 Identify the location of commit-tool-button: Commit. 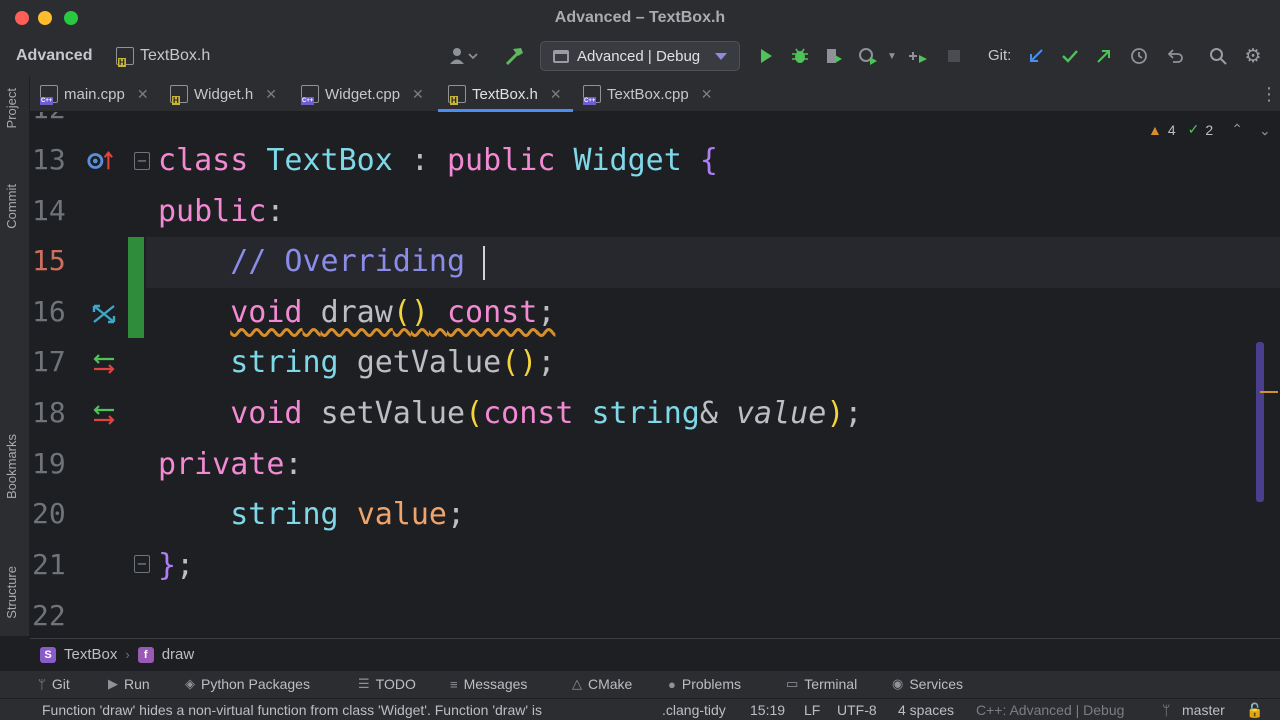
(11, 206).